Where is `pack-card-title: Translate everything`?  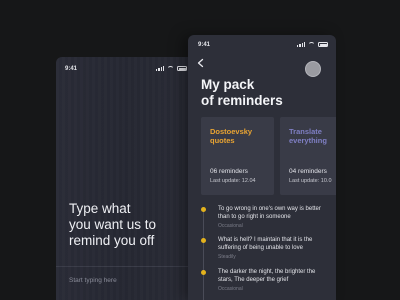 pack-card-title: Translate everything is located at coordinates (308, 136).